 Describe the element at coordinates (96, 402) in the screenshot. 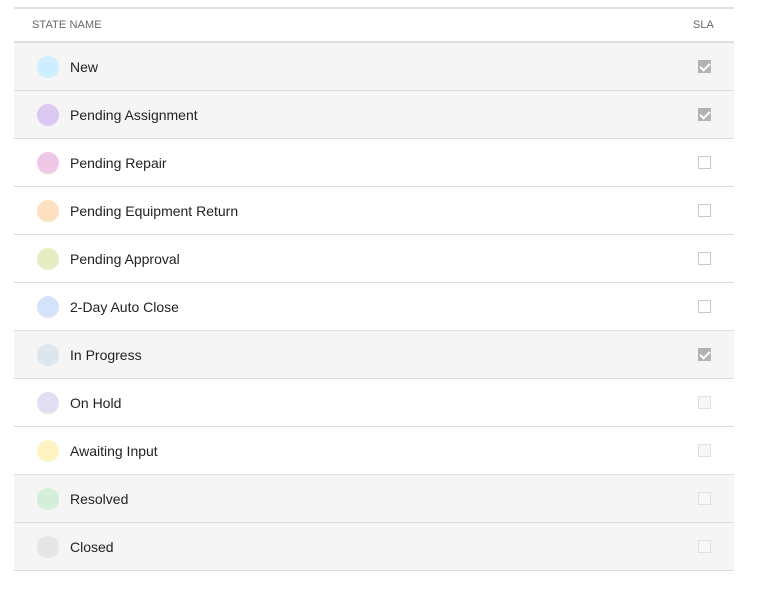

I see `state-name-label: On Hold` at that location.